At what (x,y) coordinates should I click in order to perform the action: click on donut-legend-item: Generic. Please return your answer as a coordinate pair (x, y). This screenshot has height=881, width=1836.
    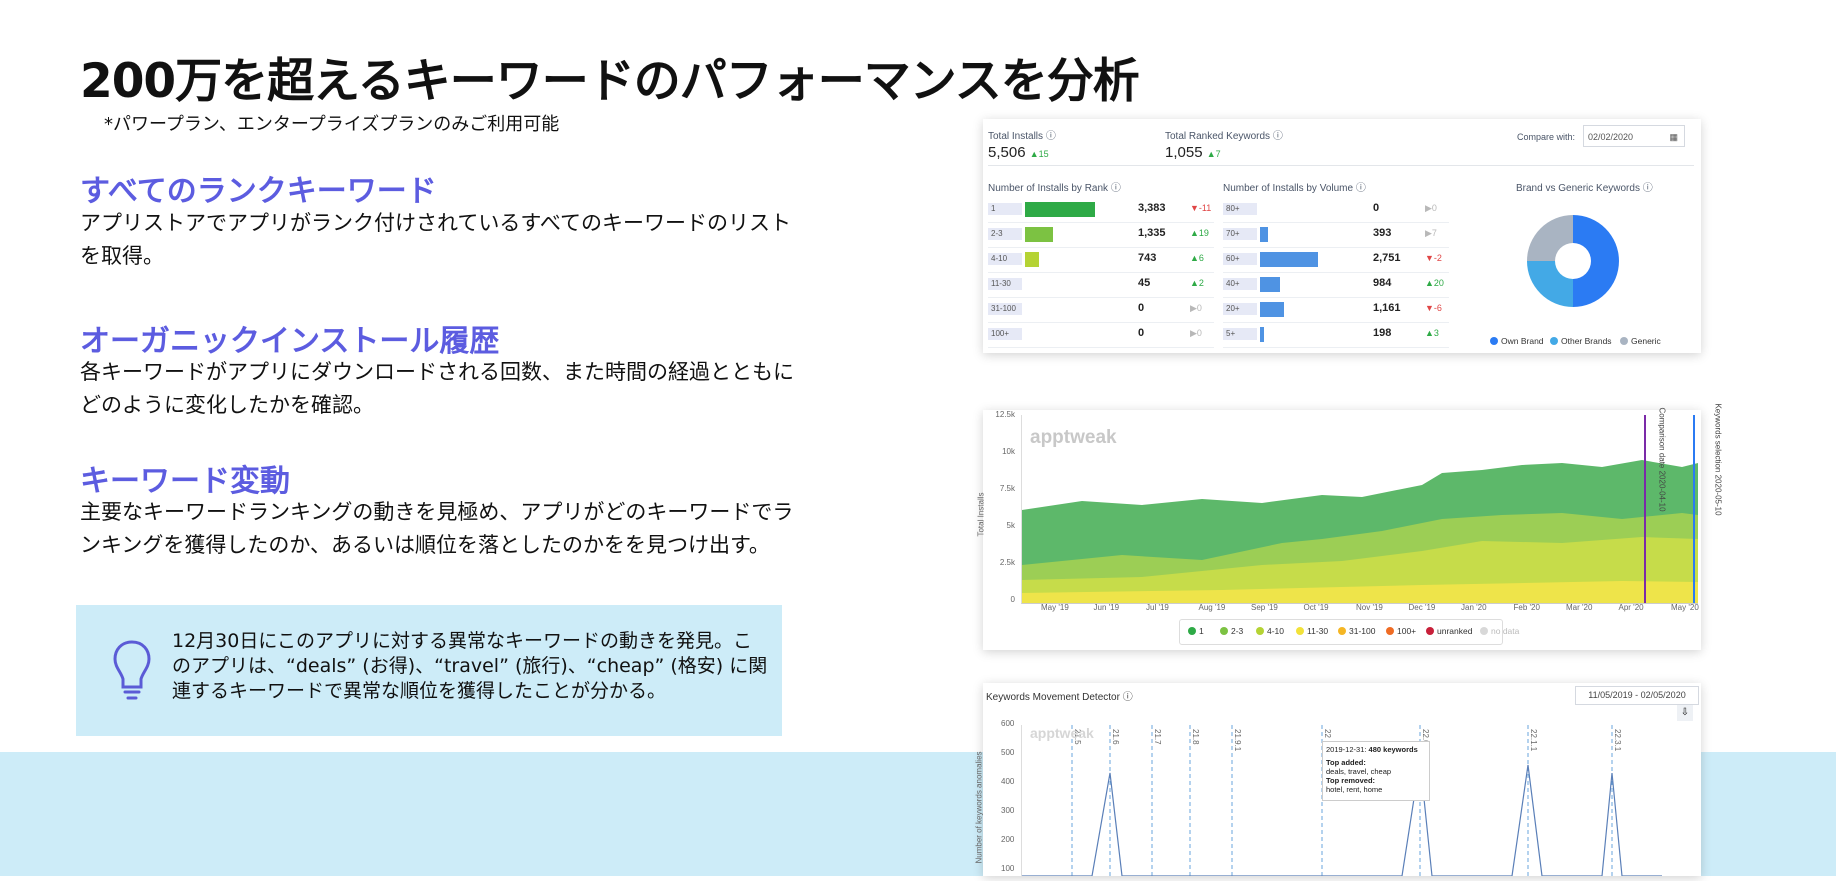
    Looking at the image, I should click on (1640, 341).